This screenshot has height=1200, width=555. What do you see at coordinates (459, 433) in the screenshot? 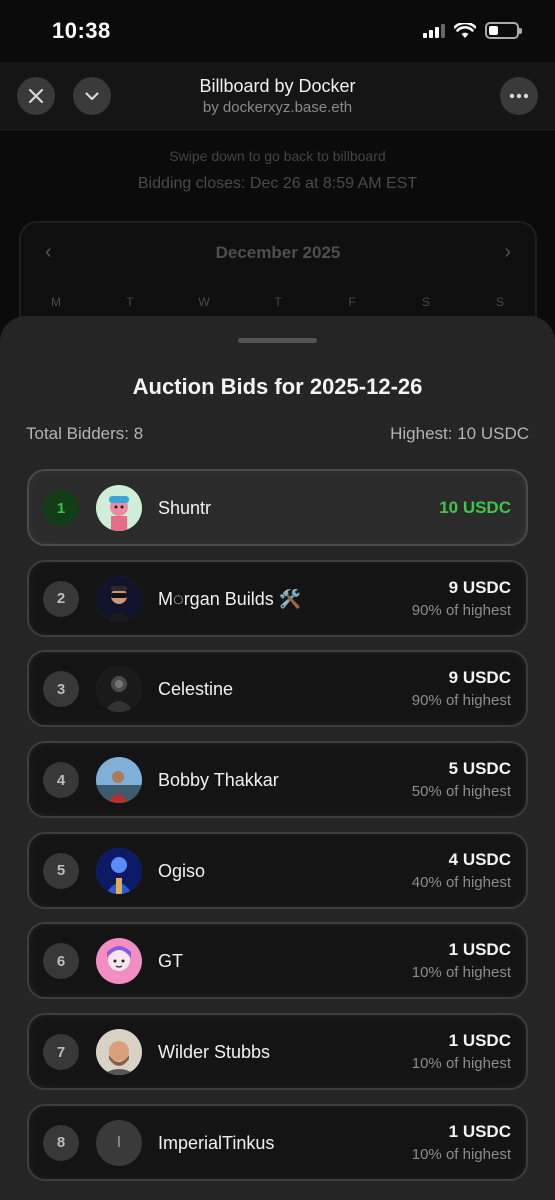
I see `highest-bid: Highest: 10 USDC` at bounding box center [459, 433].